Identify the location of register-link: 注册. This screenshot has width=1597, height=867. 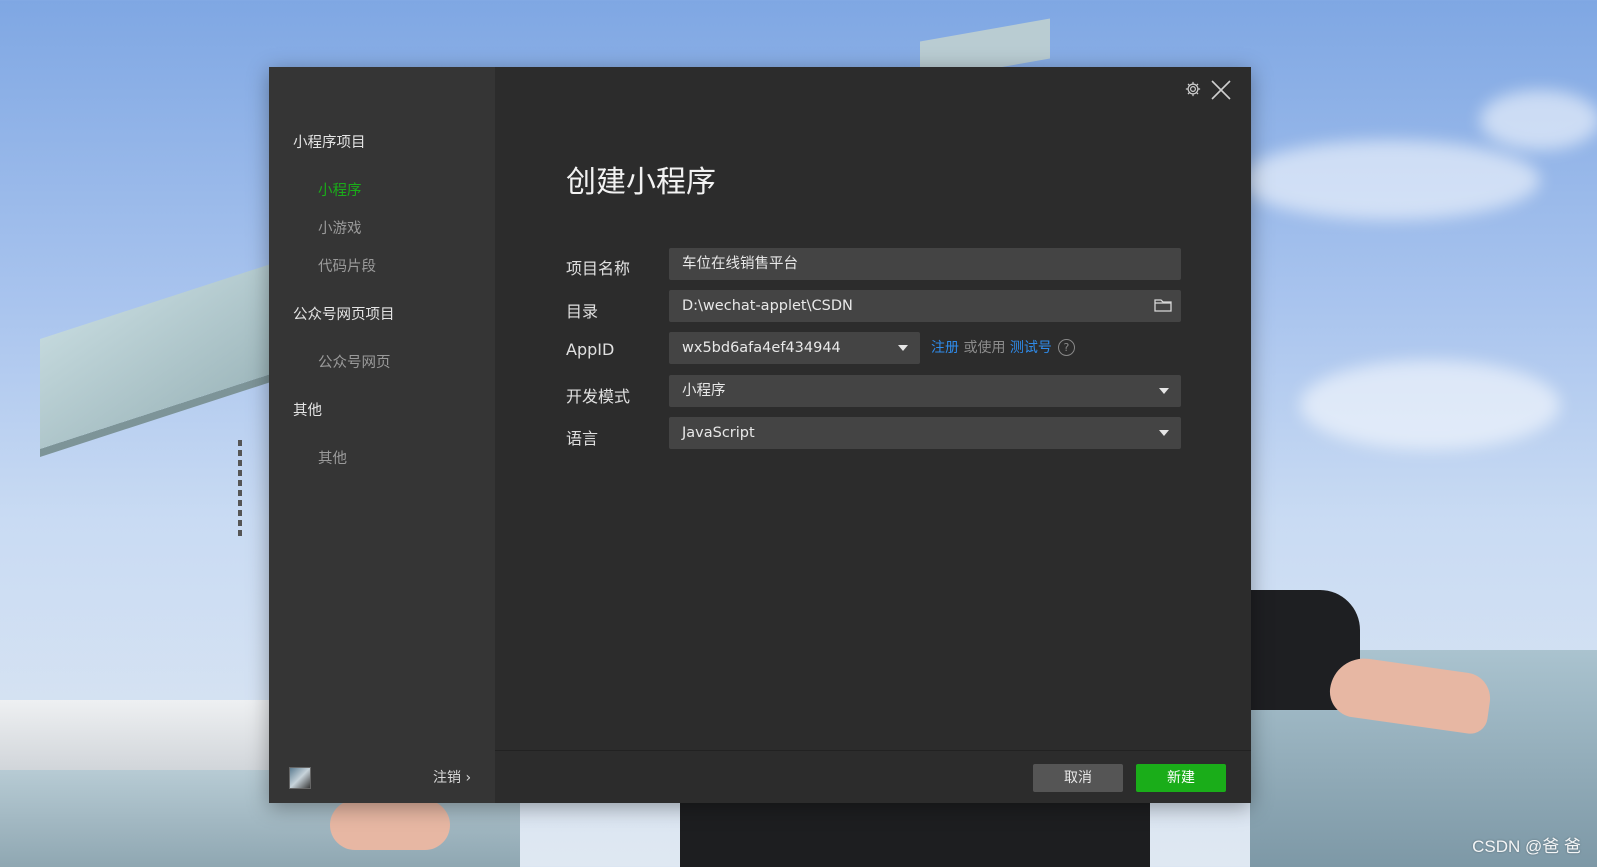
(945, 347).